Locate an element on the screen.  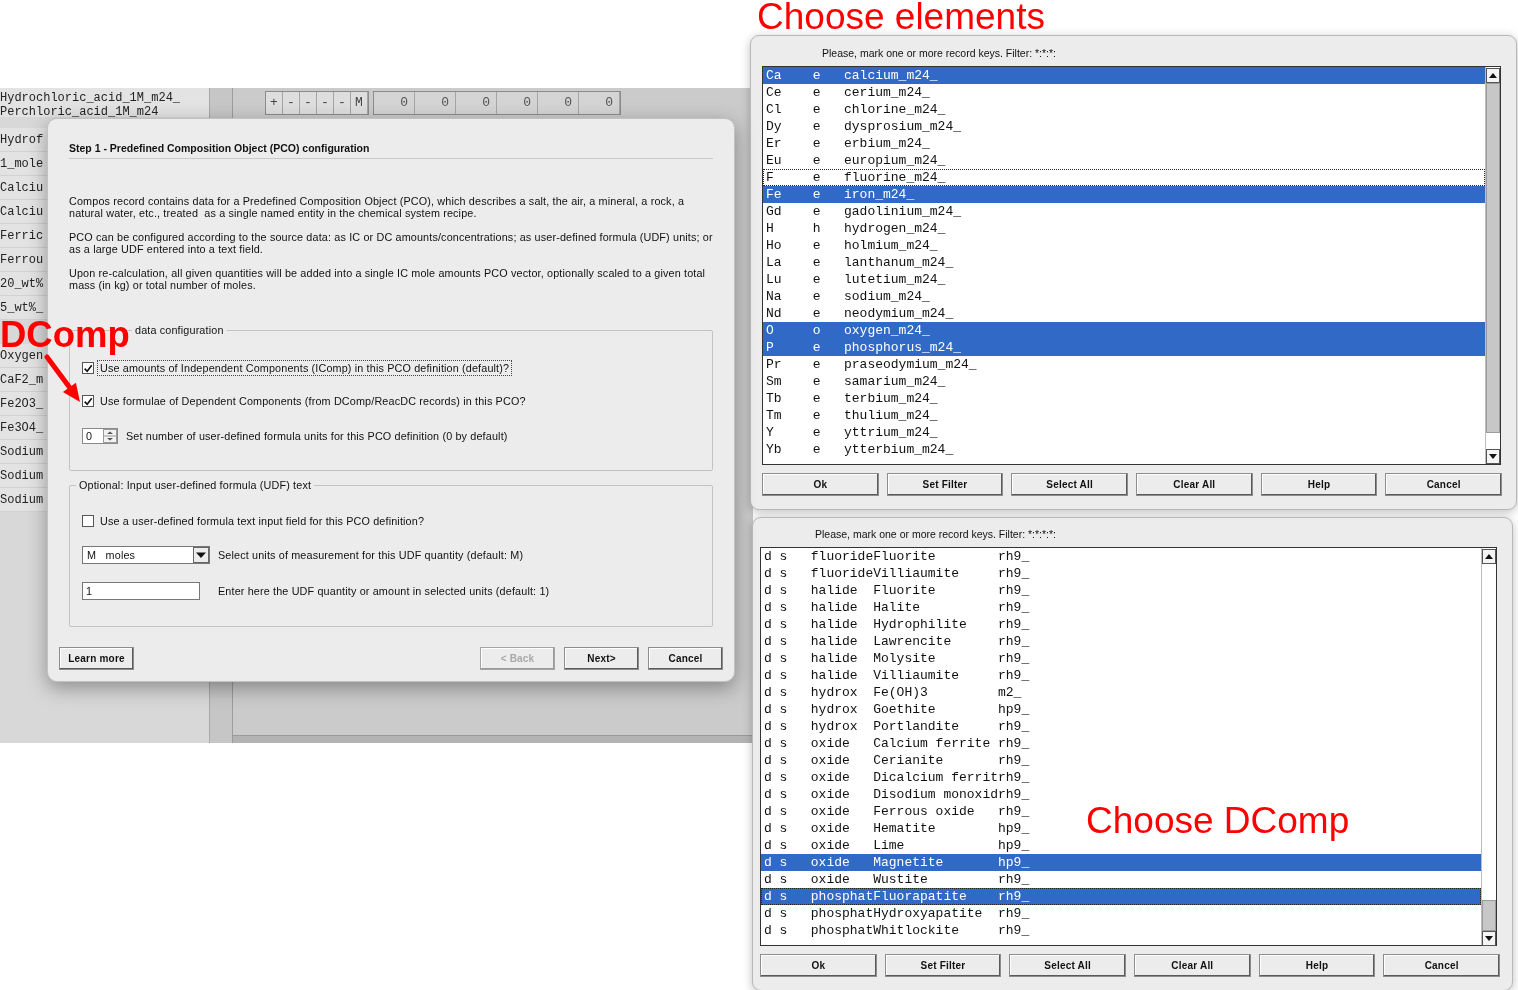
input-field: 1 is located at coordinates (141, 591).